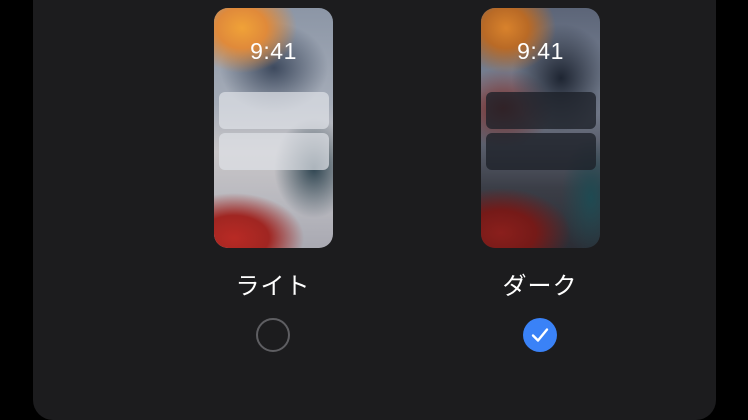 This screenshot has width=748, height=420. What do you see at coordinates (273, 335) in the screenshot?
I see `light-radio-button` at bounding box center [273, 335].